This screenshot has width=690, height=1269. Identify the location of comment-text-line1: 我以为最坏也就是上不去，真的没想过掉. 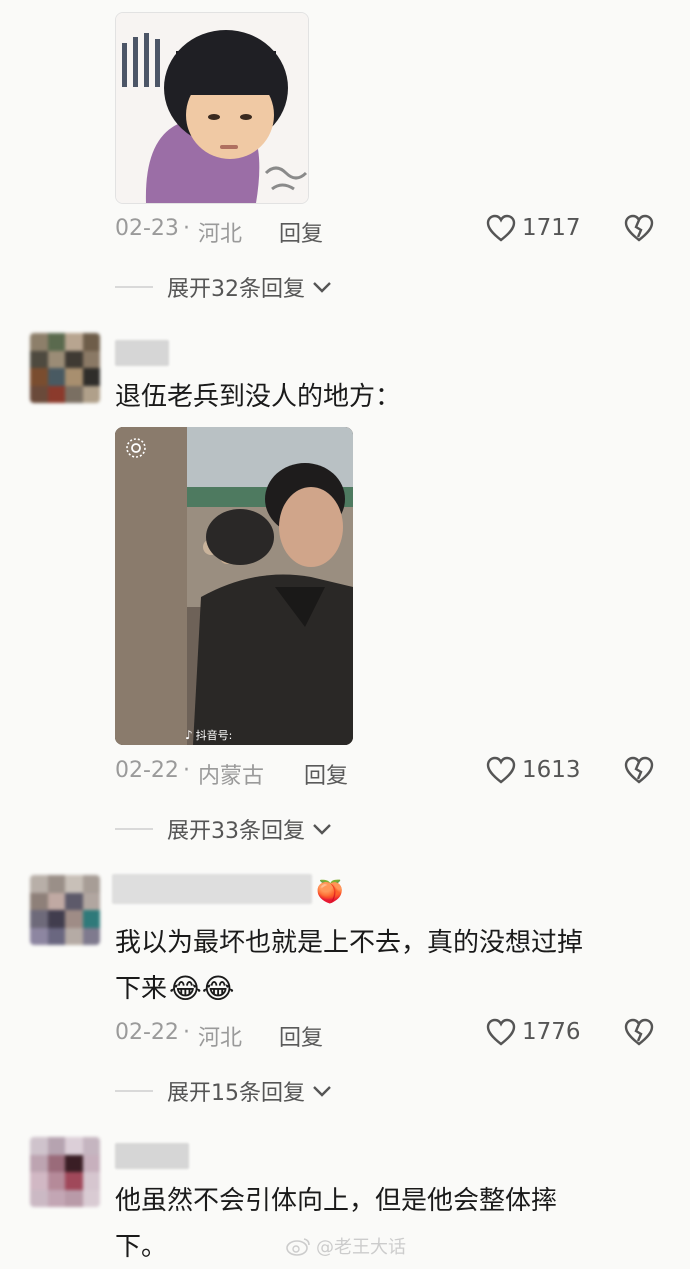
(349, 943).